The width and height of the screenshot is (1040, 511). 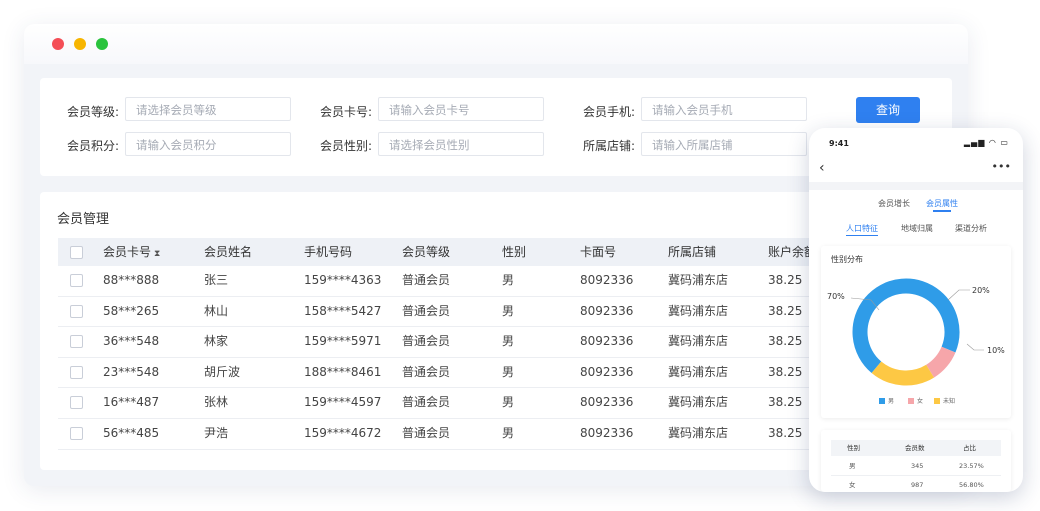 What do you see at coordinates (222, 371) in the screenshot?
I see `cell-name: 胡斤波` at bounding box center [222, 371].